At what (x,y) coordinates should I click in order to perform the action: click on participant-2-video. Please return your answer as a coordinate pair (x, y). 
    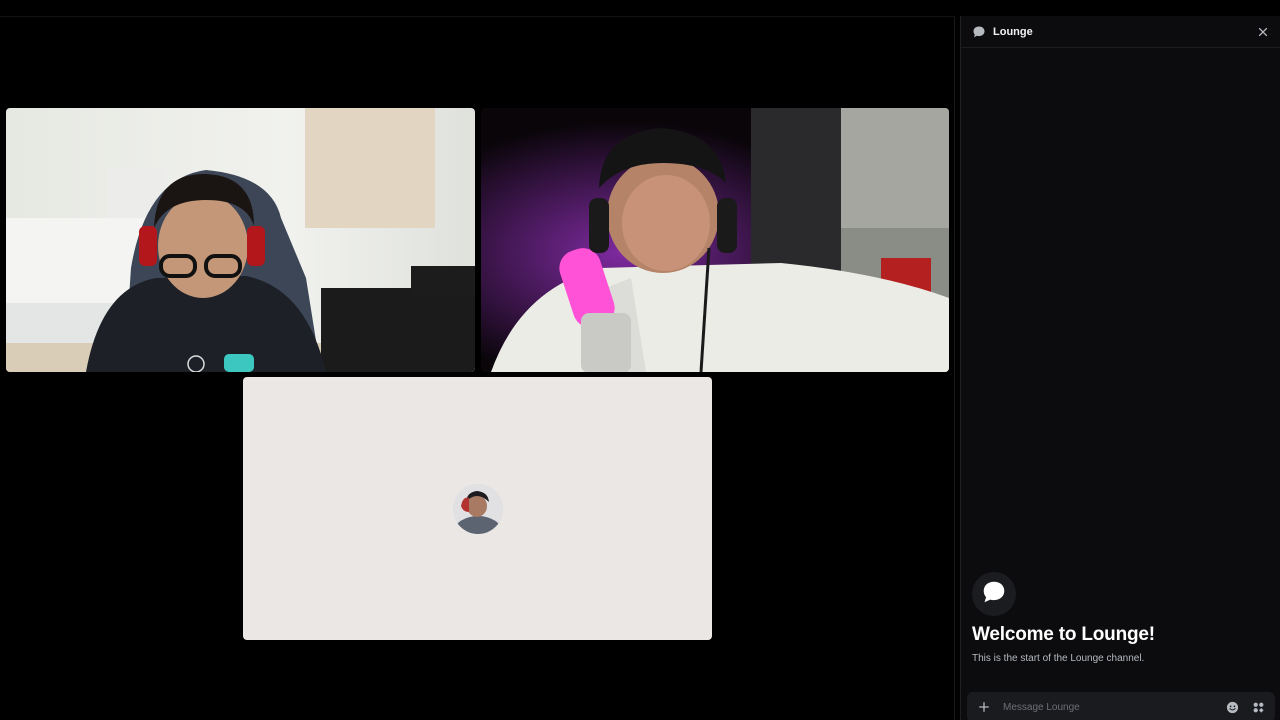
    Looking at the image, I should click on (715, 240).